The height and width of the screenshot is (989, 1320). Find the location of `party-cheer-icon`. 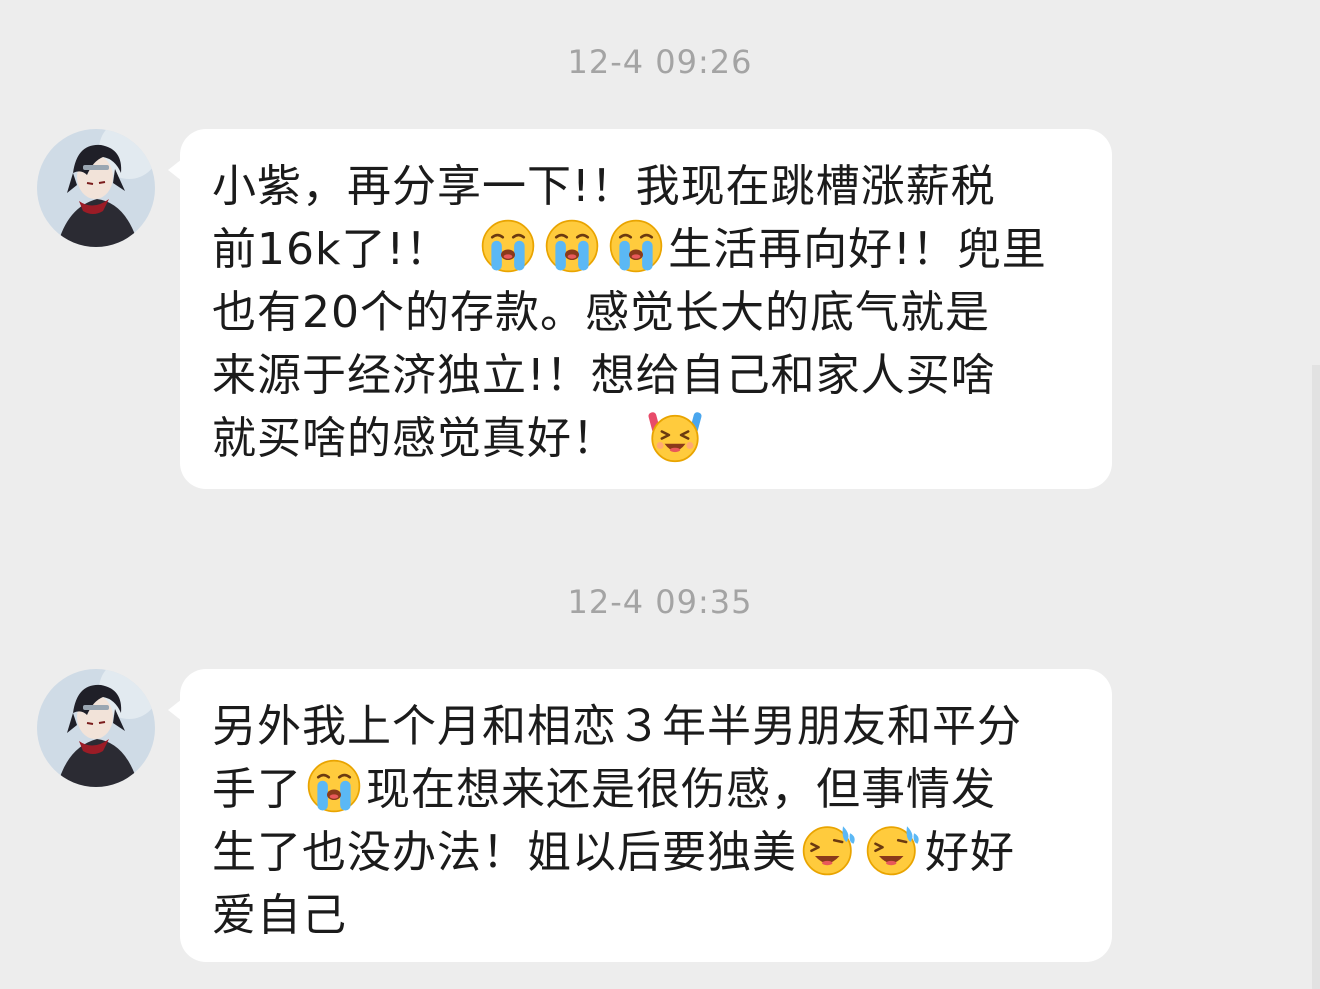

party-cheer-icon is located at coordinates (675, 435).